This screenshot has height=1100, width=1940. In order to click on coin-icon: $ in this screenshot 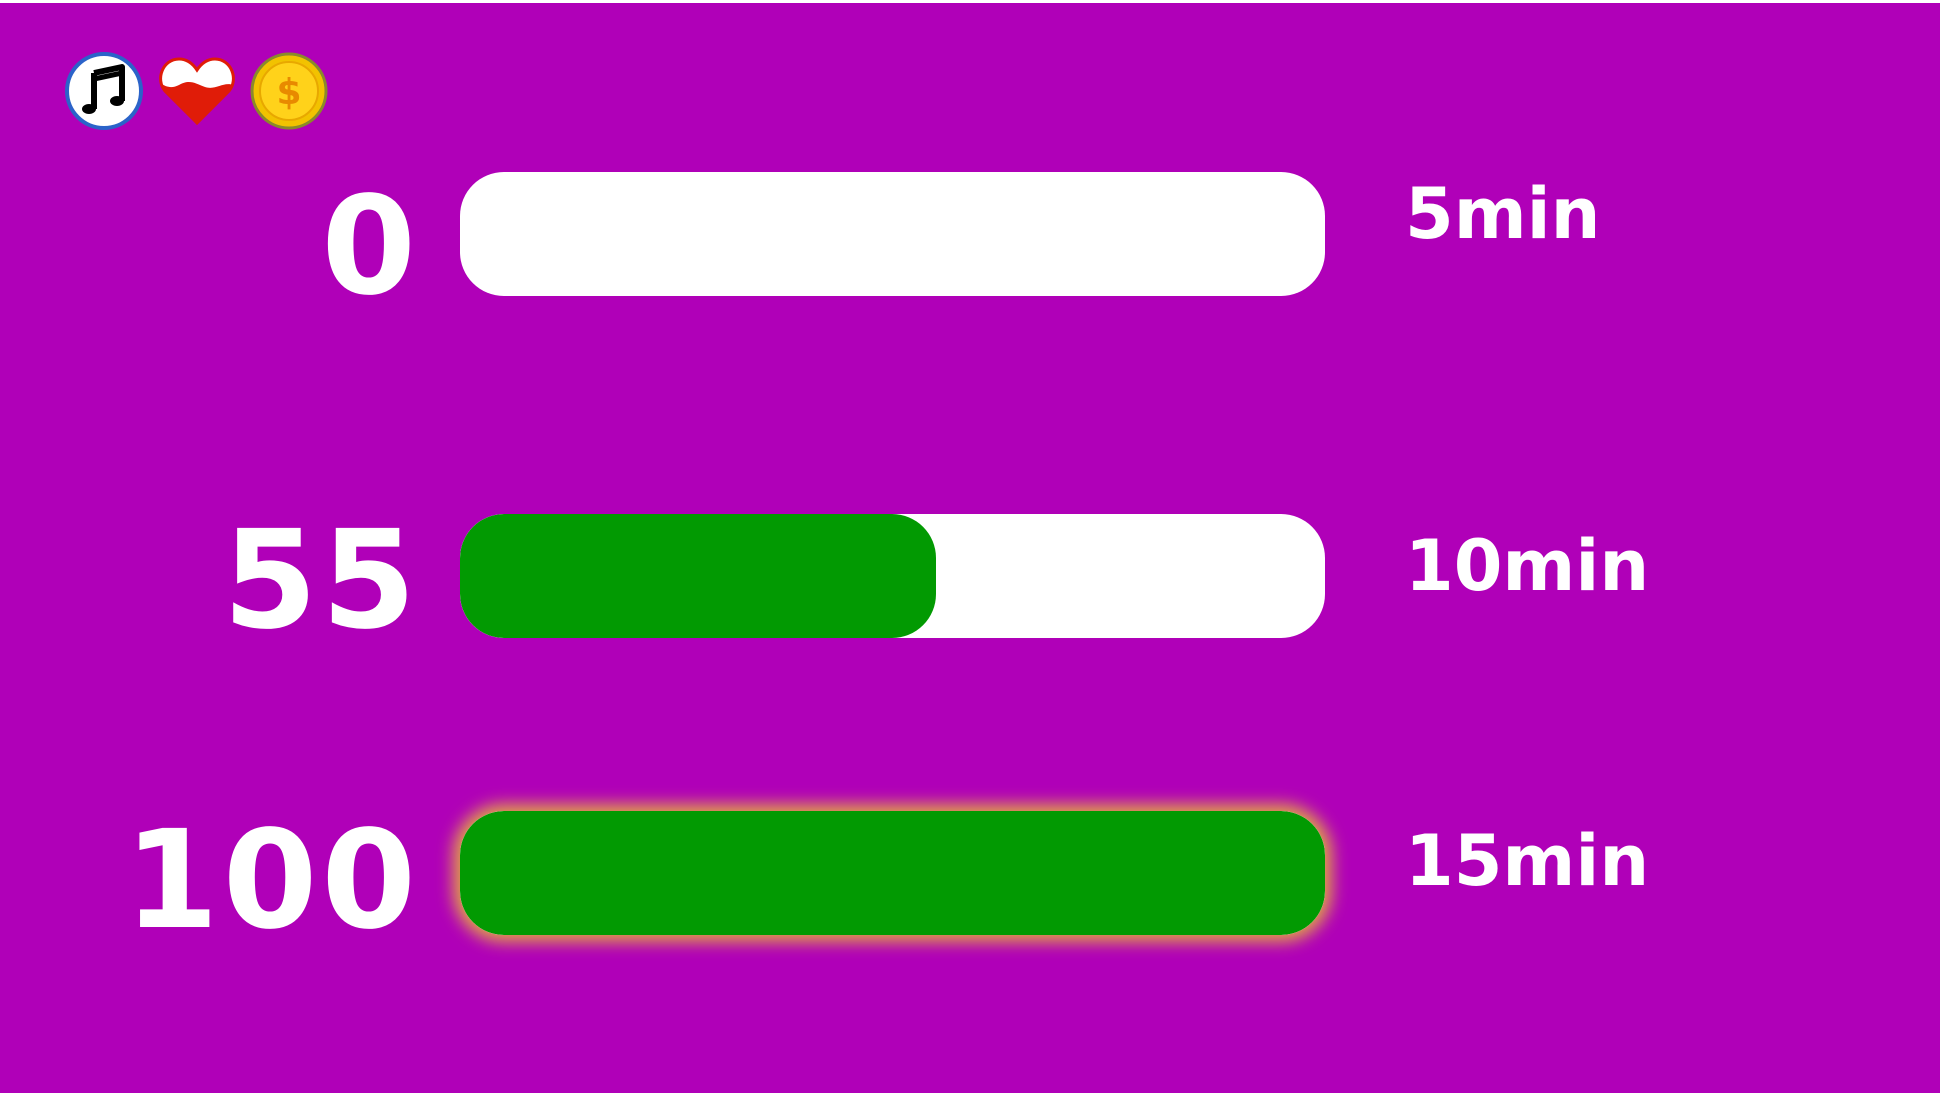, I will do `click(289, 91)`.